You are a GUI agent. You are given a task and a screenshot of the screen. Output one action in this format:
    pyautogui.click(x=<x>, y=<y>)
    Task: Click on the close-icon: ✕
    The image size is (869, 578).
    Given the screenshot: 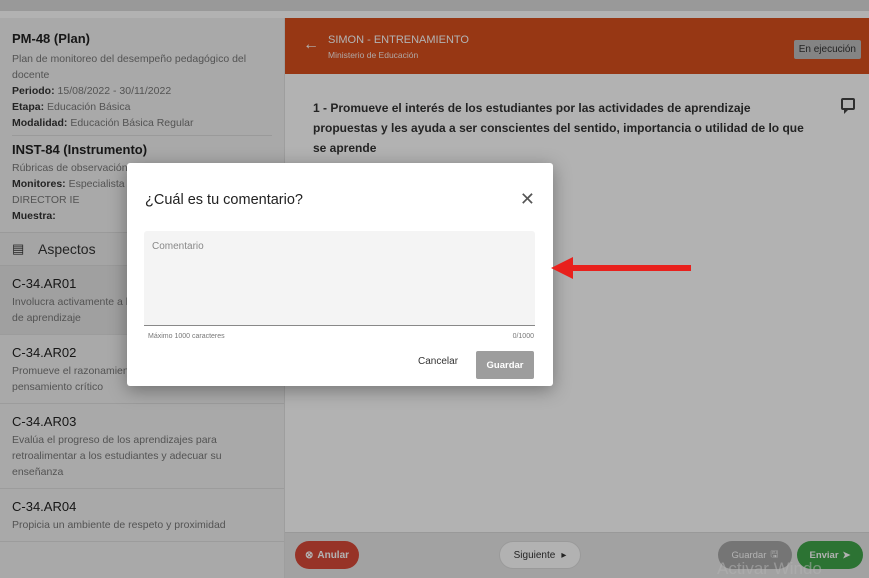 What is the action you would take?
    pyautogui.click(x=527, y=199)
    